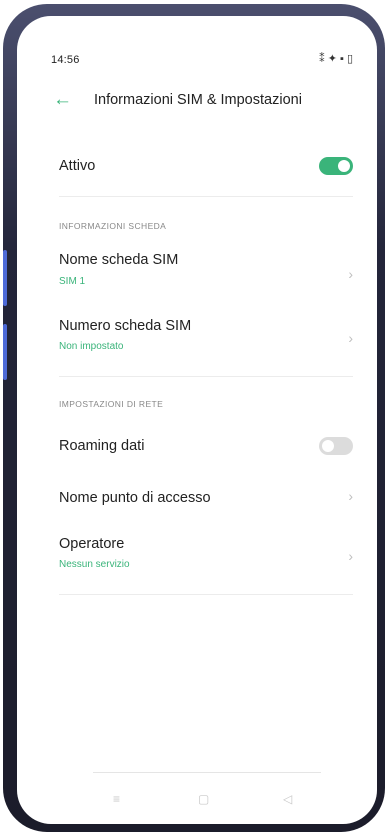 The height and width of the screenshot is (837, 388). Describe the element at coordinates (72, 281) in the screenshot. I see `sim-name-value: SIM 1` at that location.